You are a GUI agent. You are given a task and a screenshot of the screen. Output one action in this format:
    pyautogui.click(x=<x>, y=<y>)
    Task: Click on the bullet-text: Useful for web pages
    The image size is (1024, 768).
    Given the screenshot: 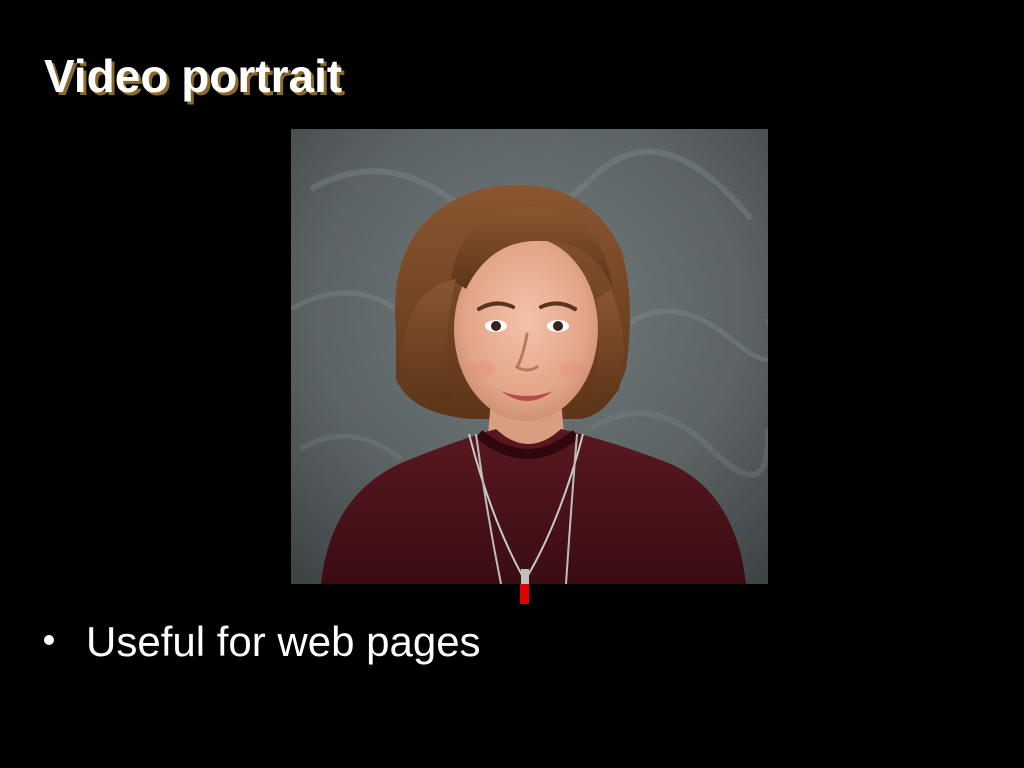 What is the action you would take?
    pyautogui.click(x=283, y=641)
    